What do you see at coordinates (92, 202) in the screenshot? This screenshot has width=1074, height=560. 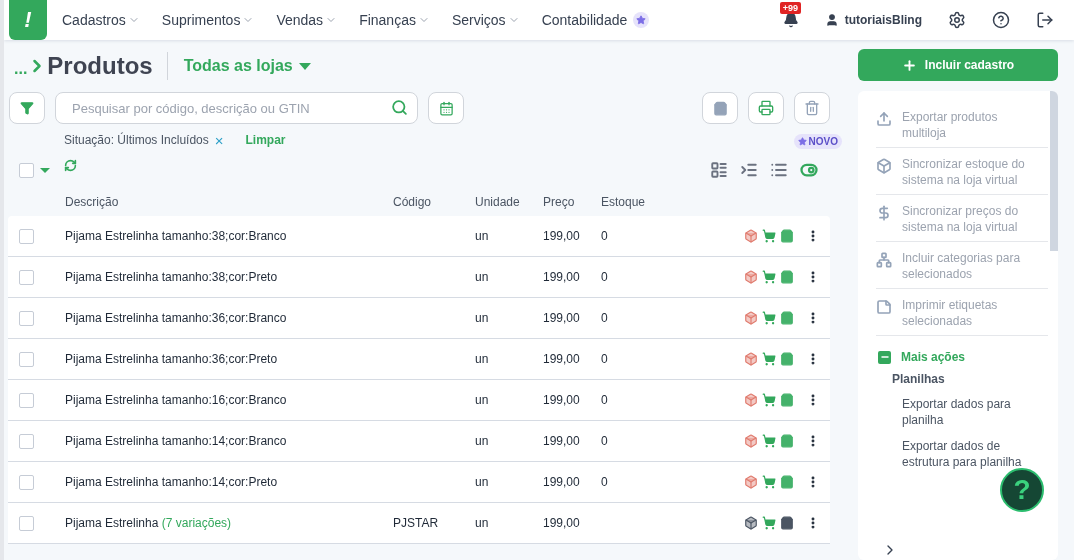 I see `column-header: Descrição` at bounding box center [92, 202].